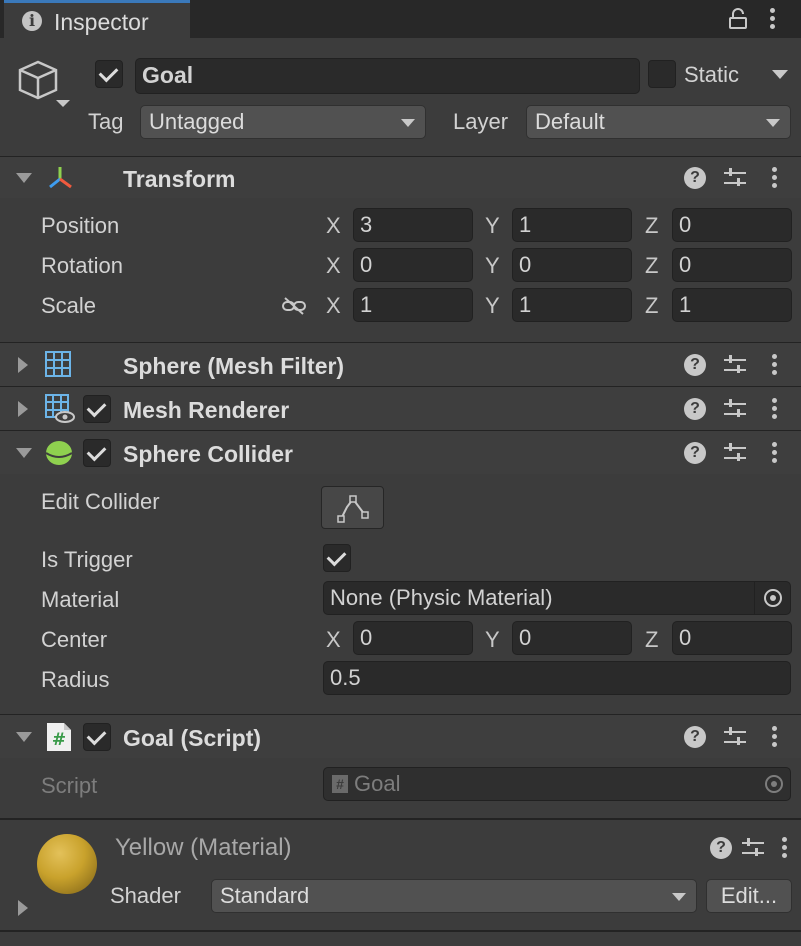 The width and height of the screenshot is (801, 946). I want to click on static-dropdown-arrow-icon, so click(780, 74).